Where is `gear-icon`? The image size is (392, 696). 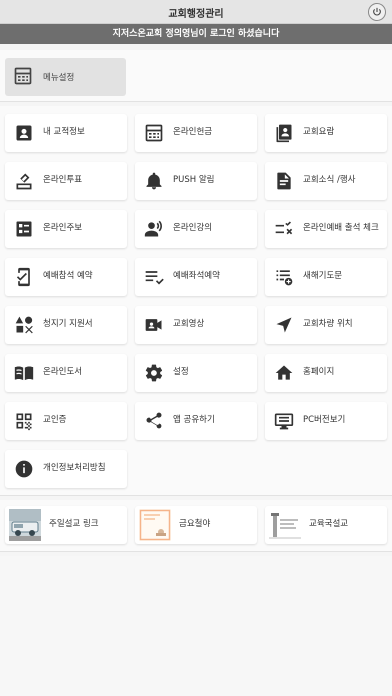 gear-icon is located at coordinates (154, 373).